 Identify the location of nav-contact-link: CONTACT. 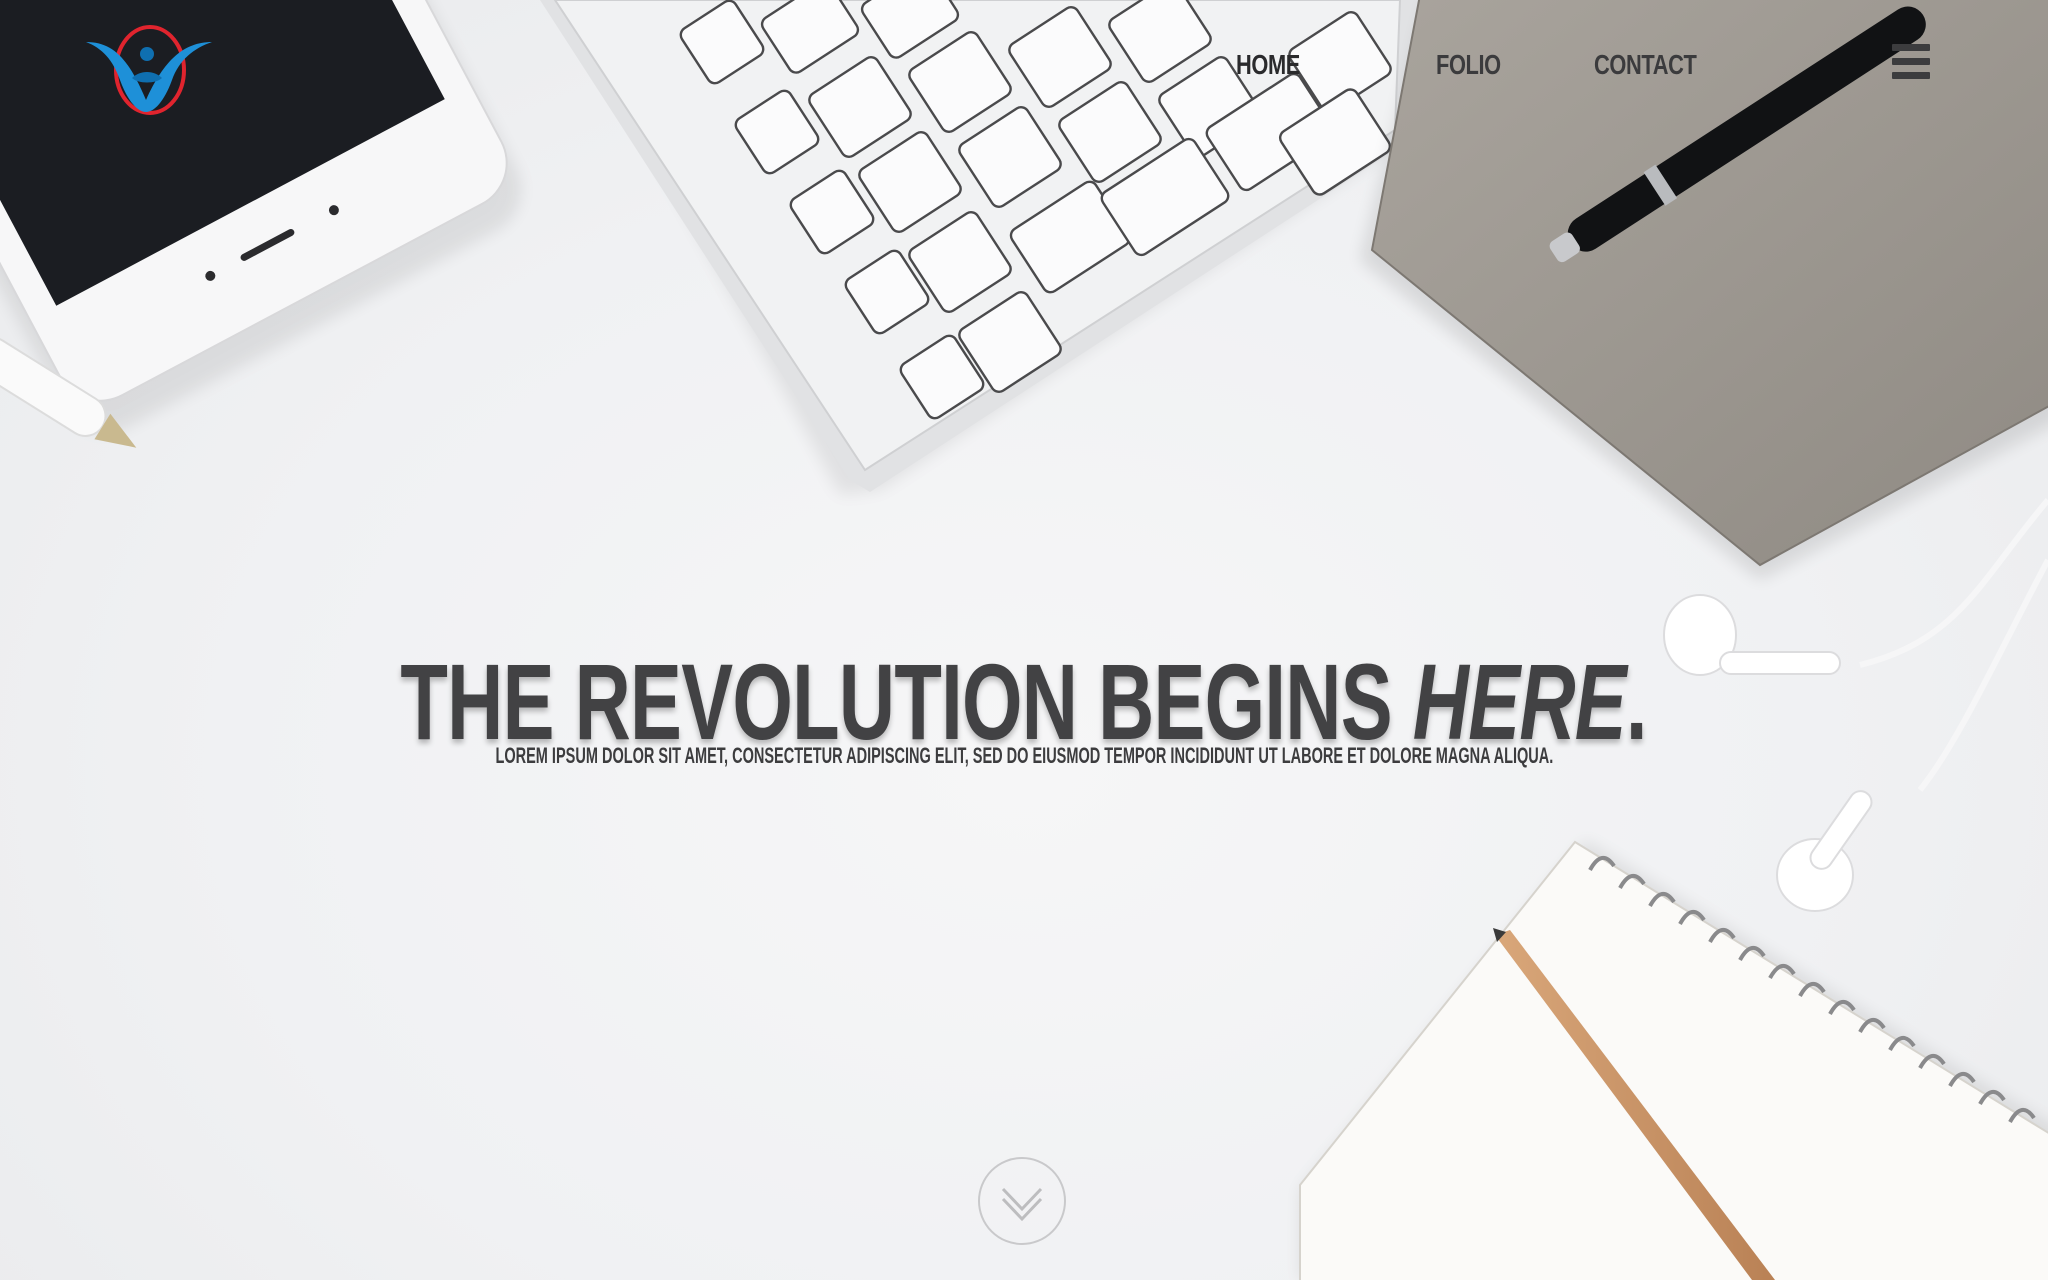
(1645, 65).